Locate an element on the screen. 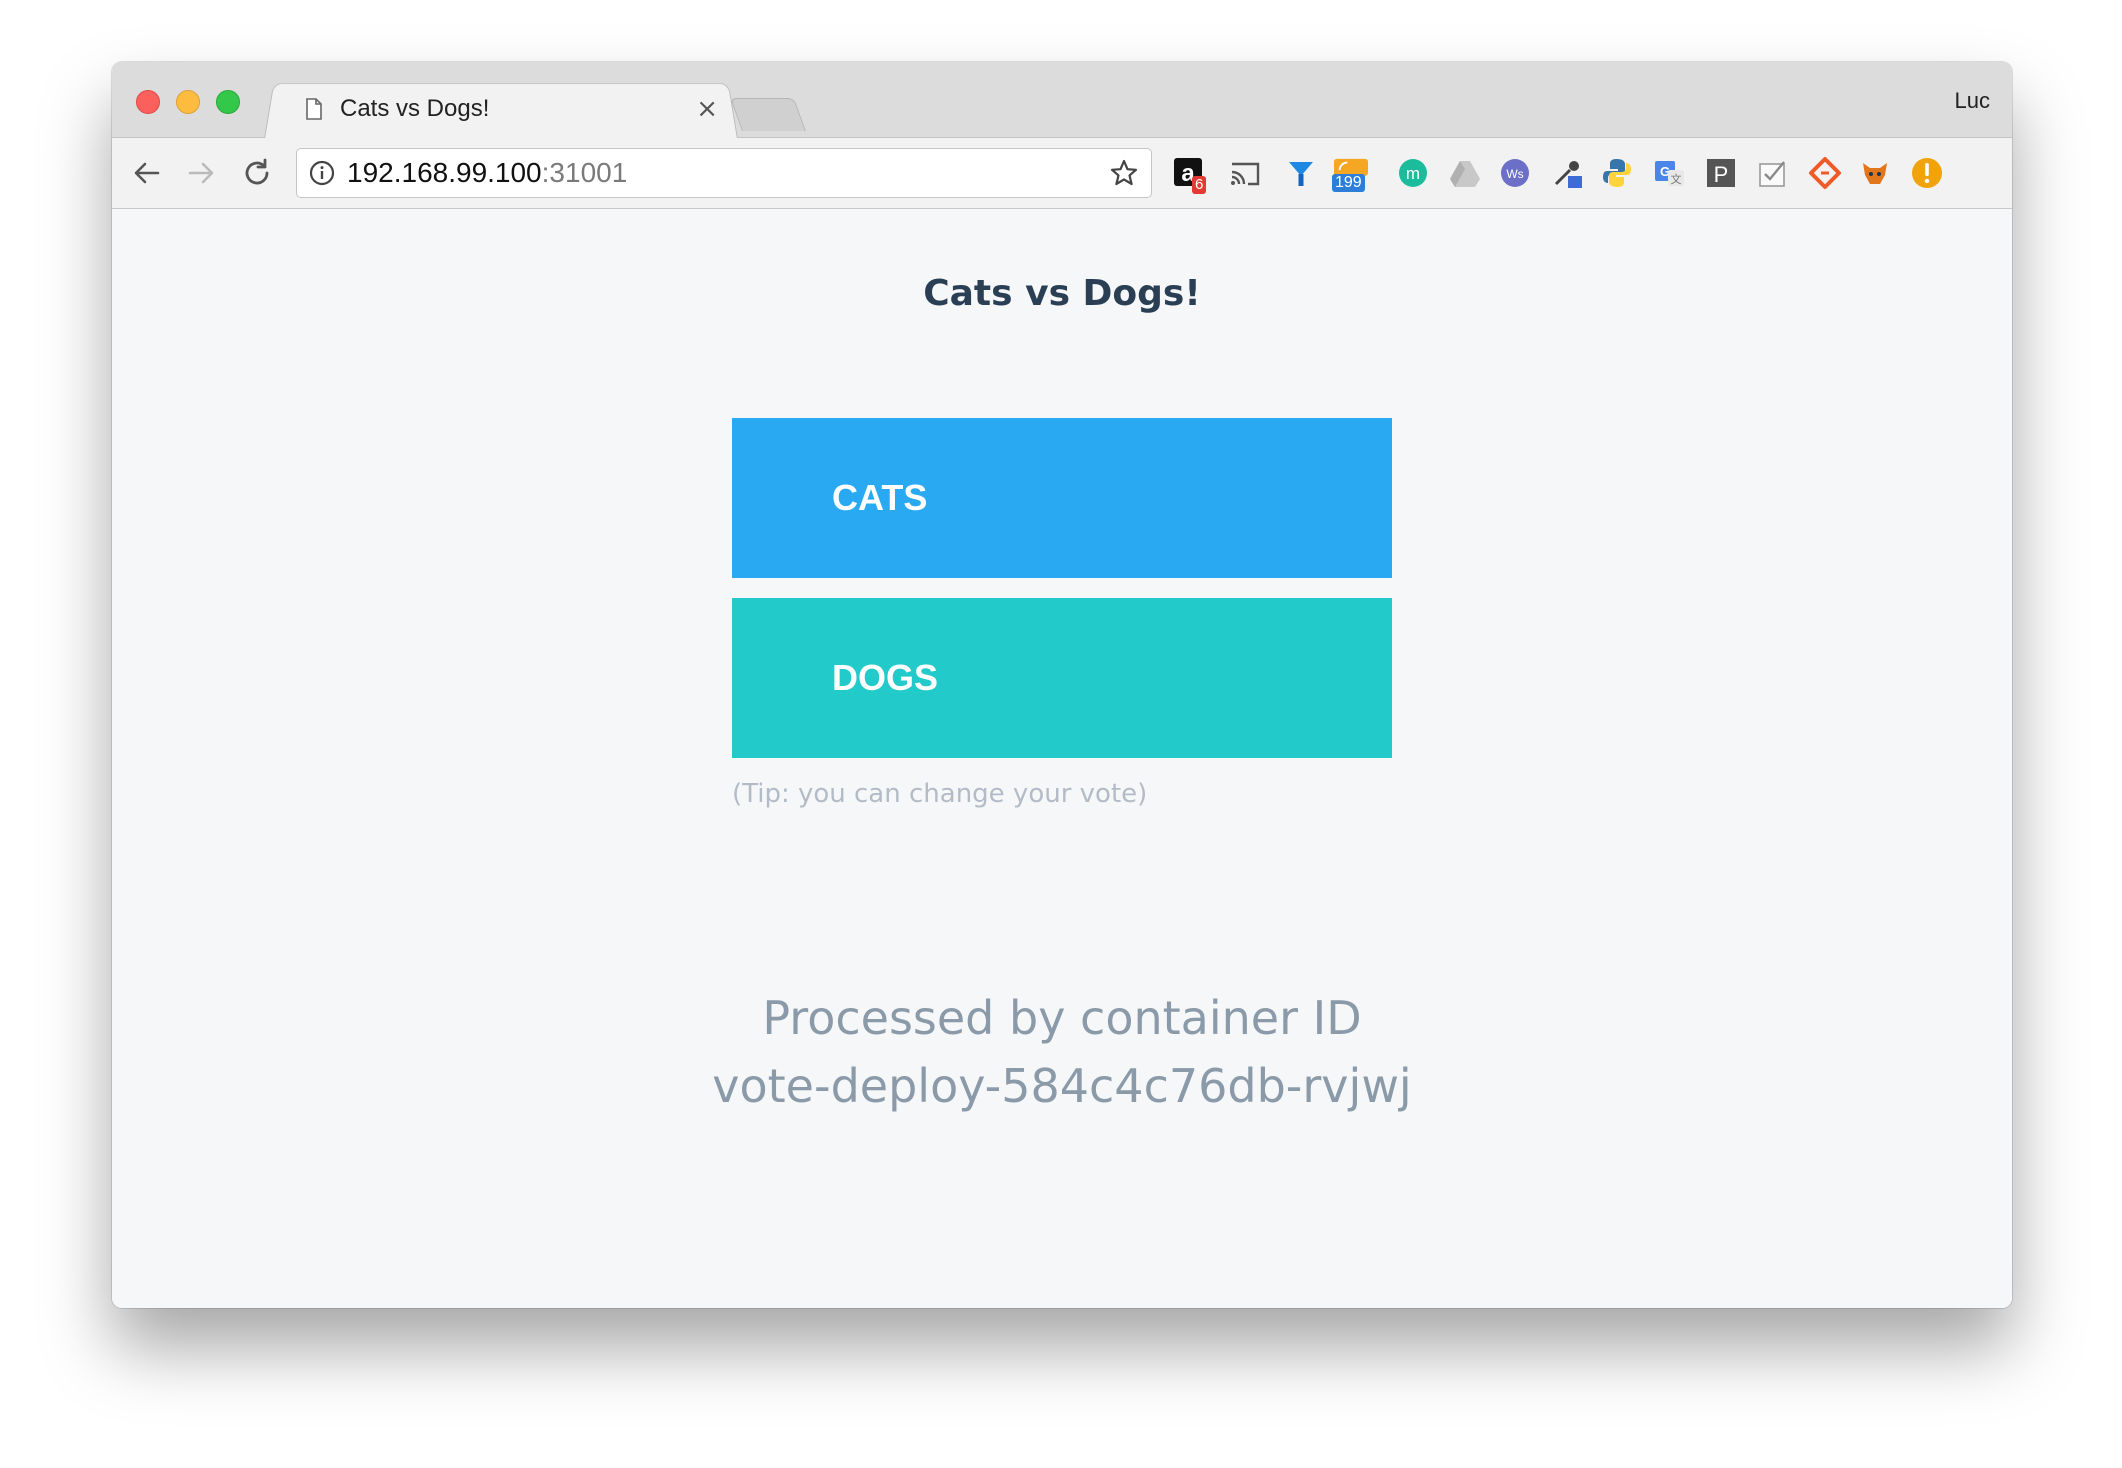 This screenshot has width=2122, height=1468. svg-text: Ws is located at coordinates (1514, 174).